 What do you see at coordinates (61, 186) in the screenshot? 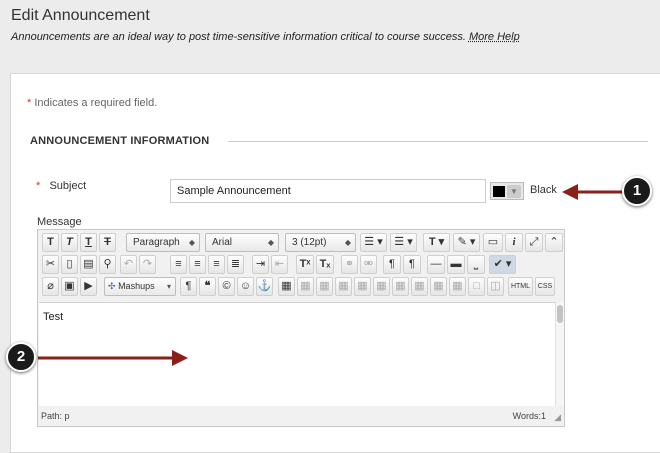
I see `subject-label: * Subject` at bounding box center [61, 186].